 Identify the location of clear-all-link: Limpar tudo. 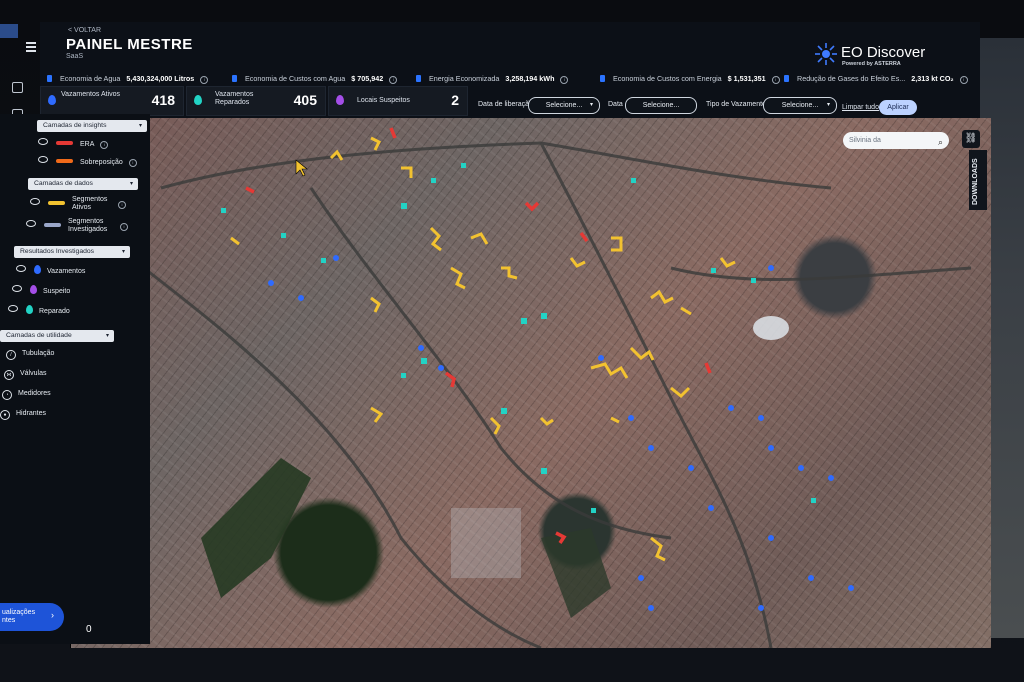
(860, 107).